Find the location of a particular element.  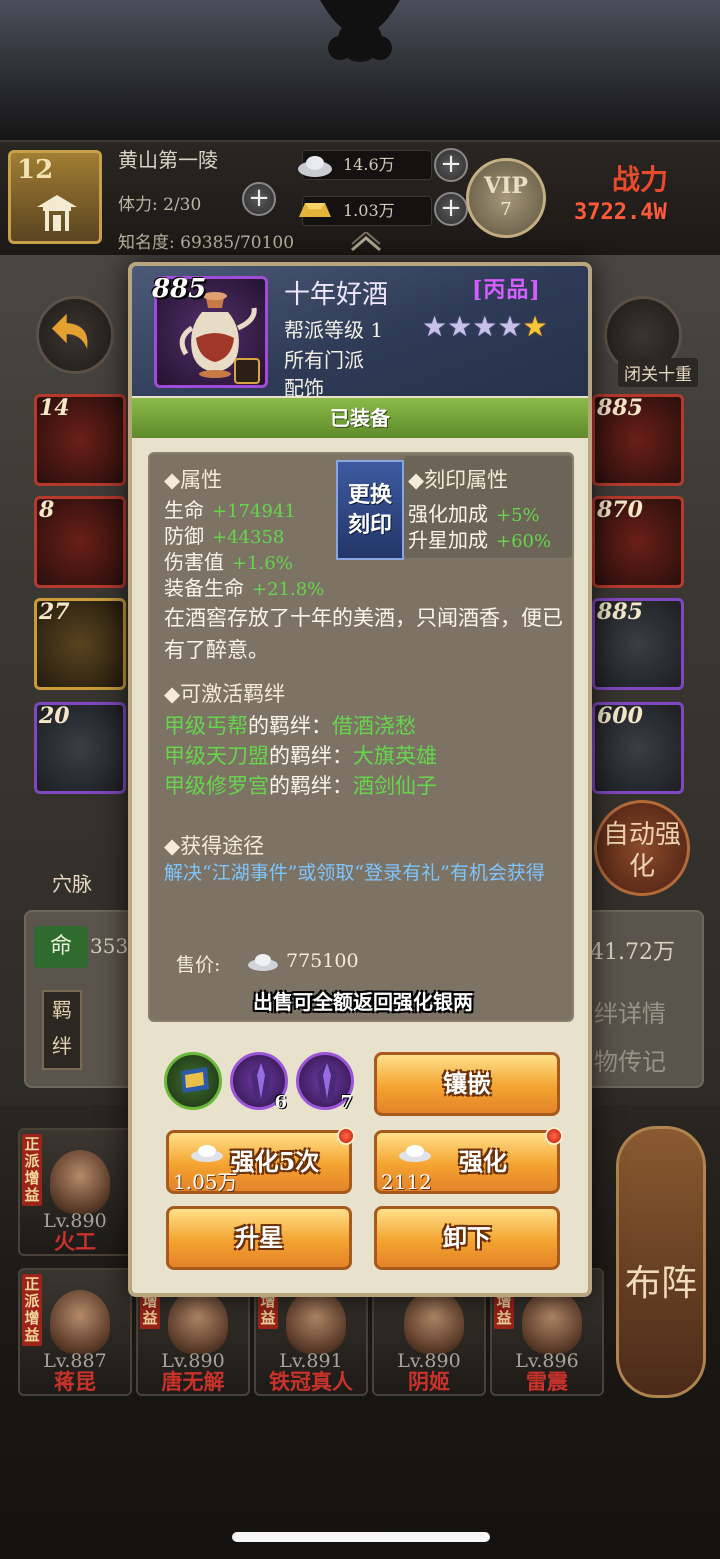

vip-level: 7 is located at coordinates (506, 209).